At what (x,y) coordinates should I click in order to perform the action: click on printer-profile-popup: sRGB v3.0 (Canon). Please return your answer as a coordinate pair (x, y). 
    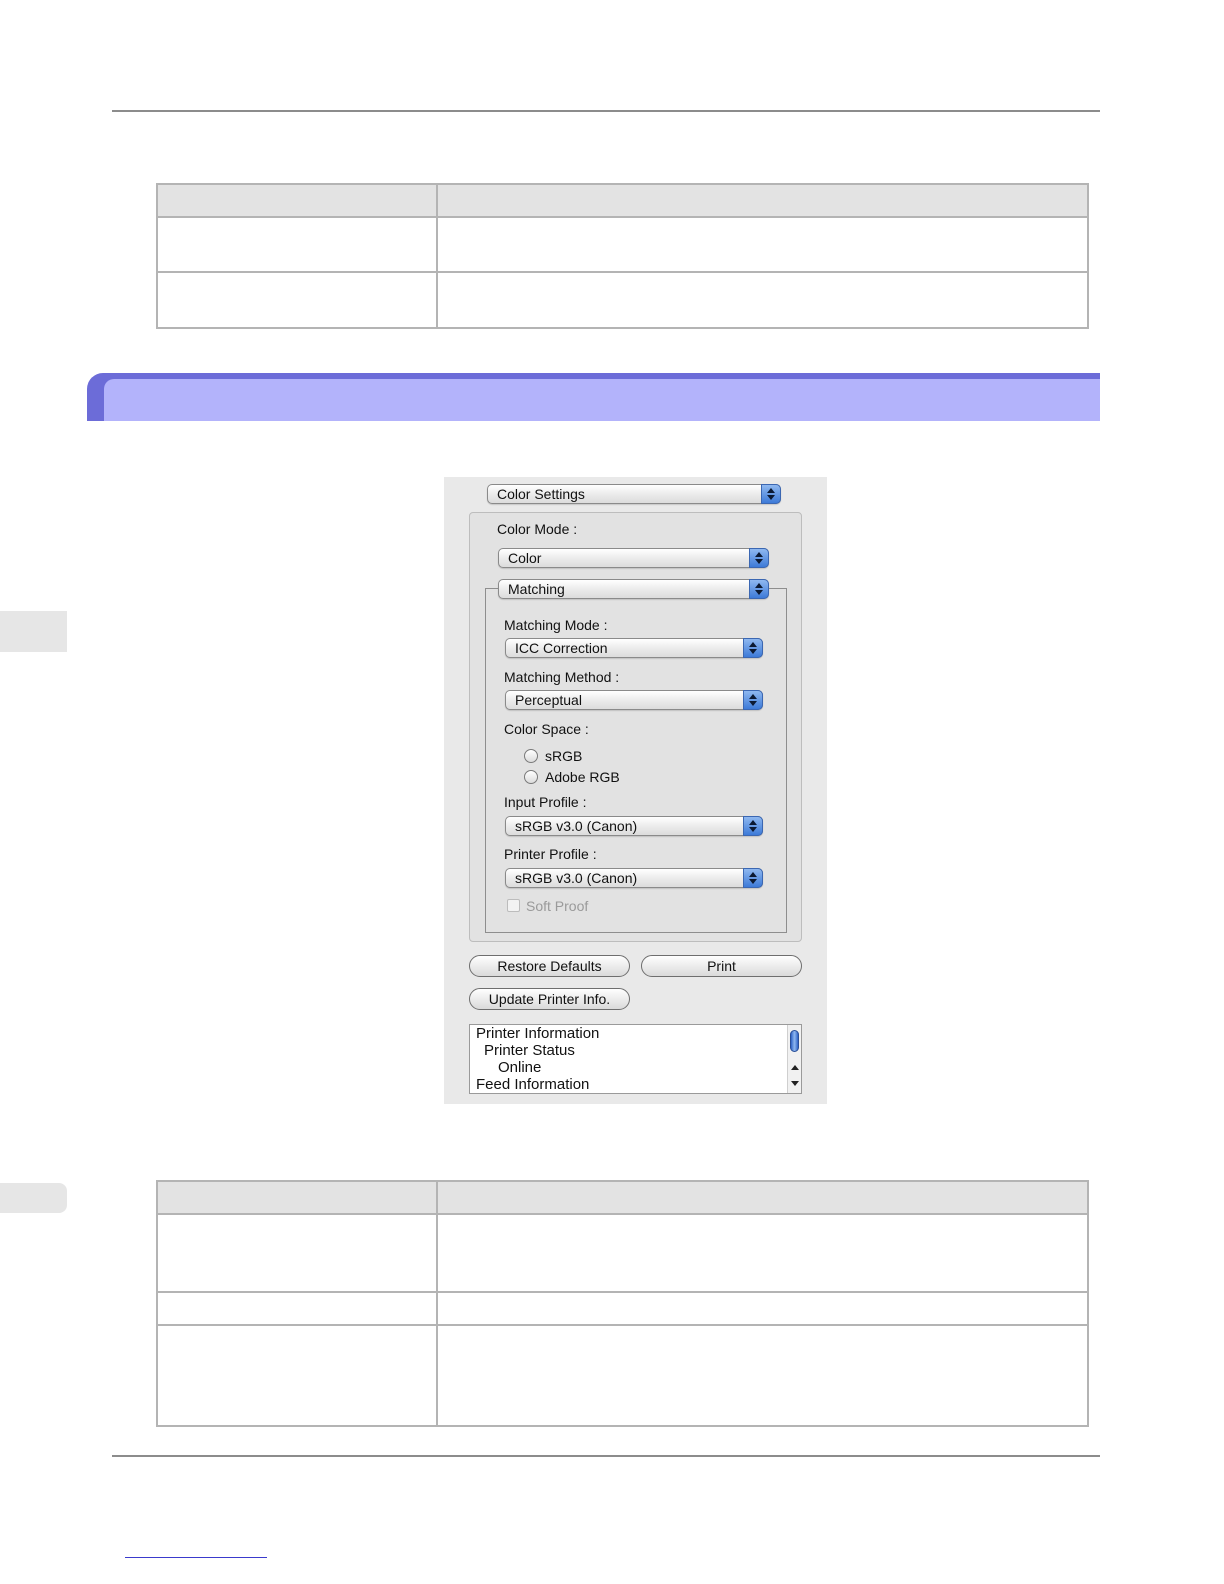
    Looking at the image, I should click on (634, 878).